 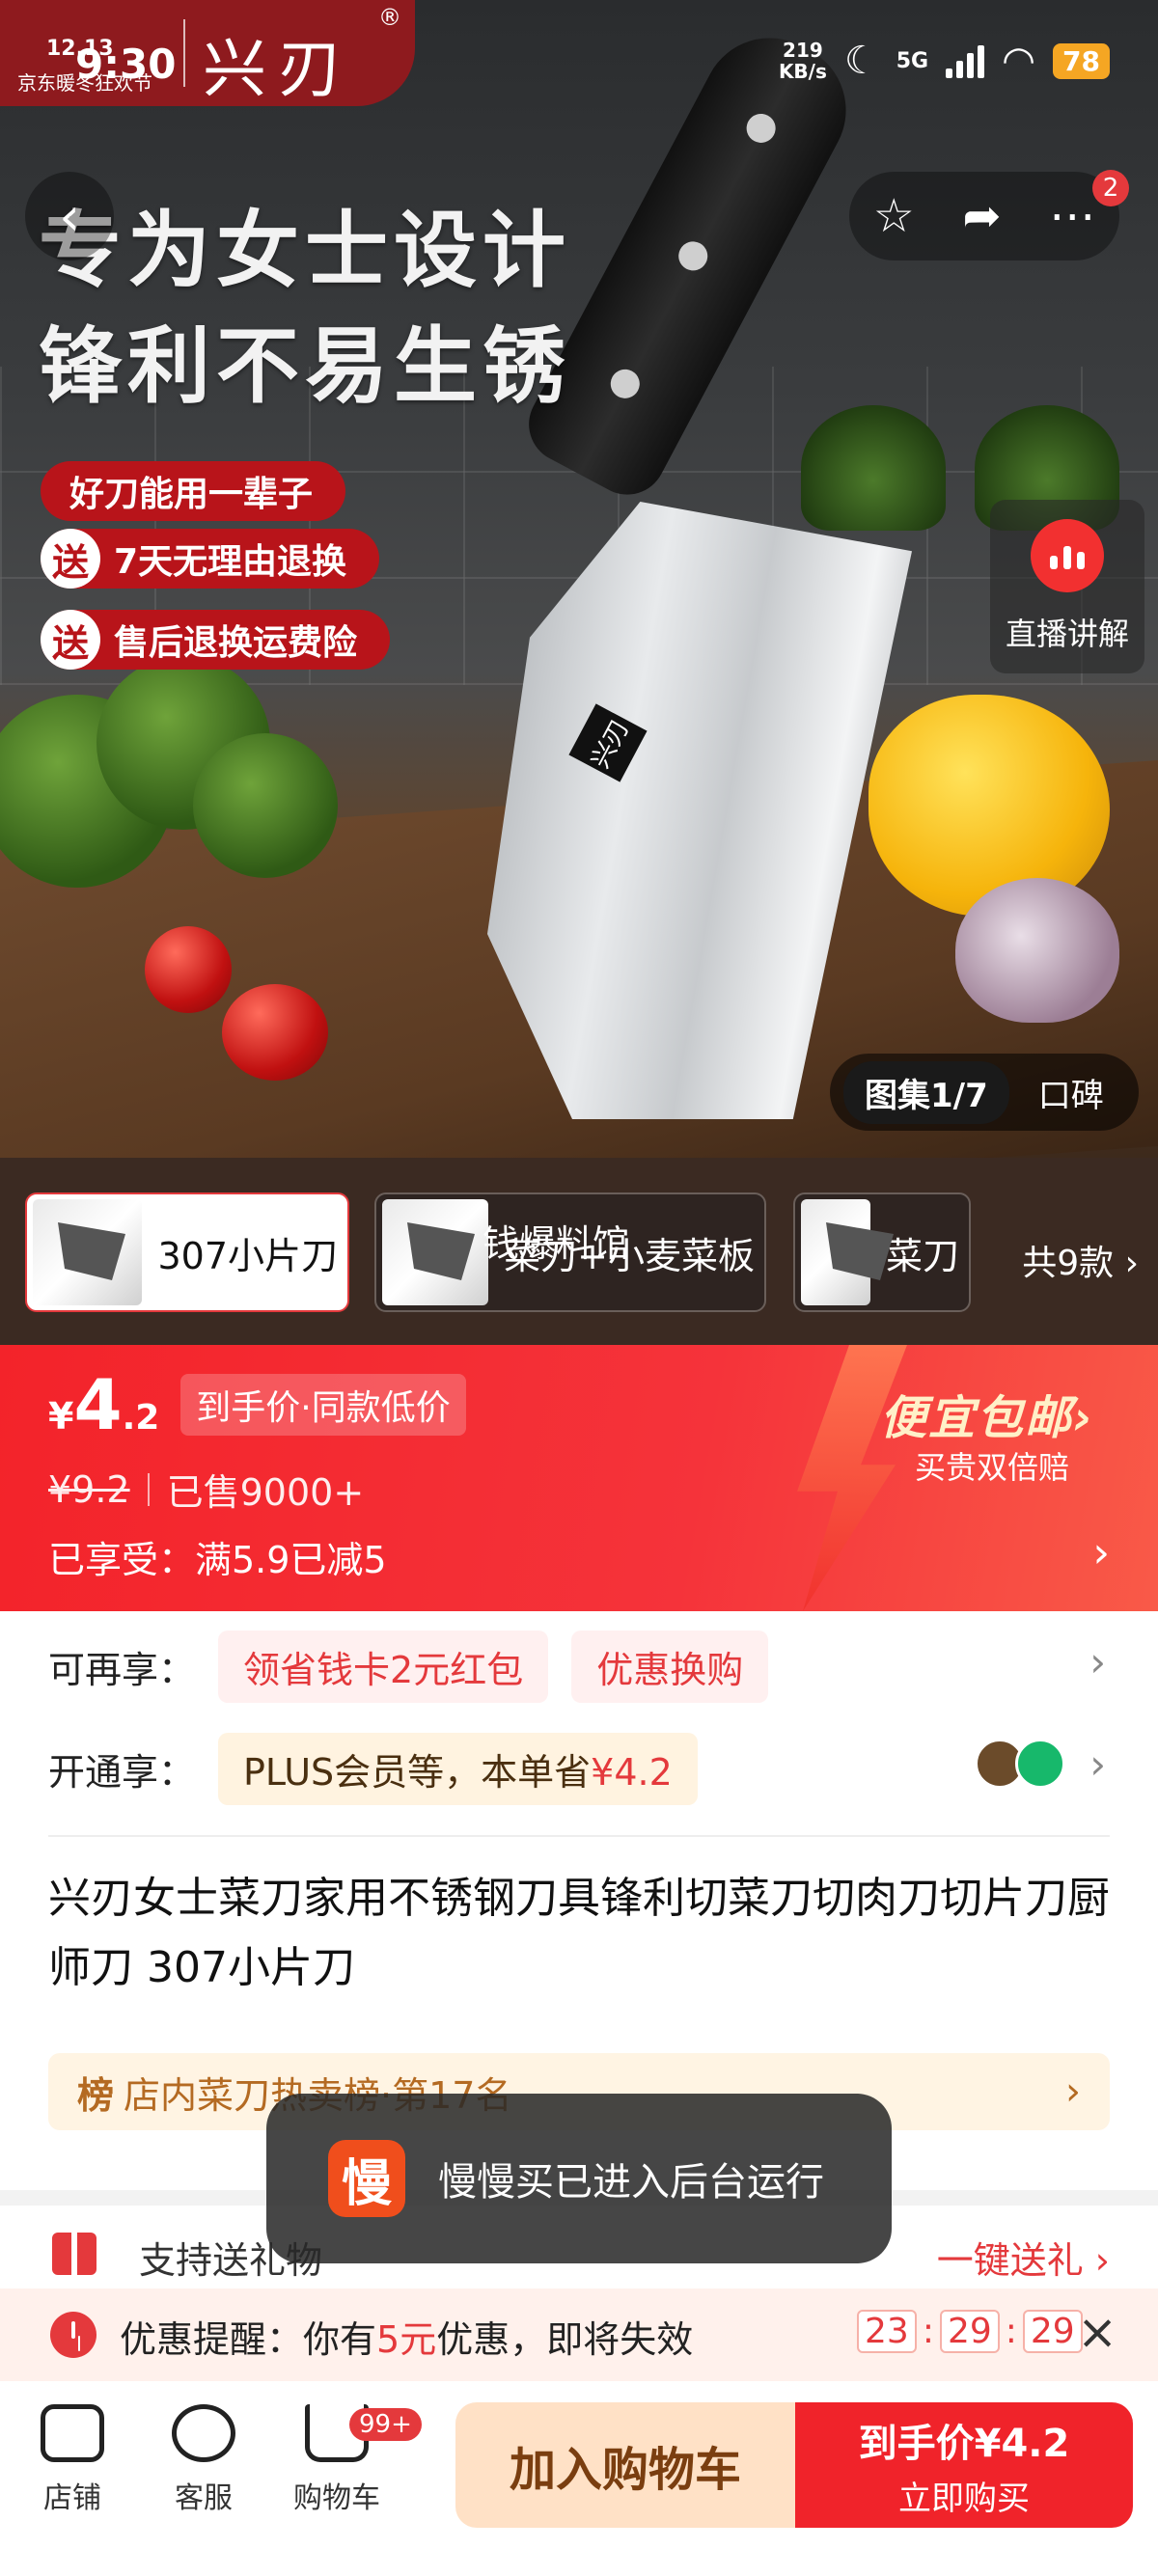 What do you see at coordinates (887, 2331) in the screenshot?
I see `countdown-hours: 23` at bounding box center [887, 2331].